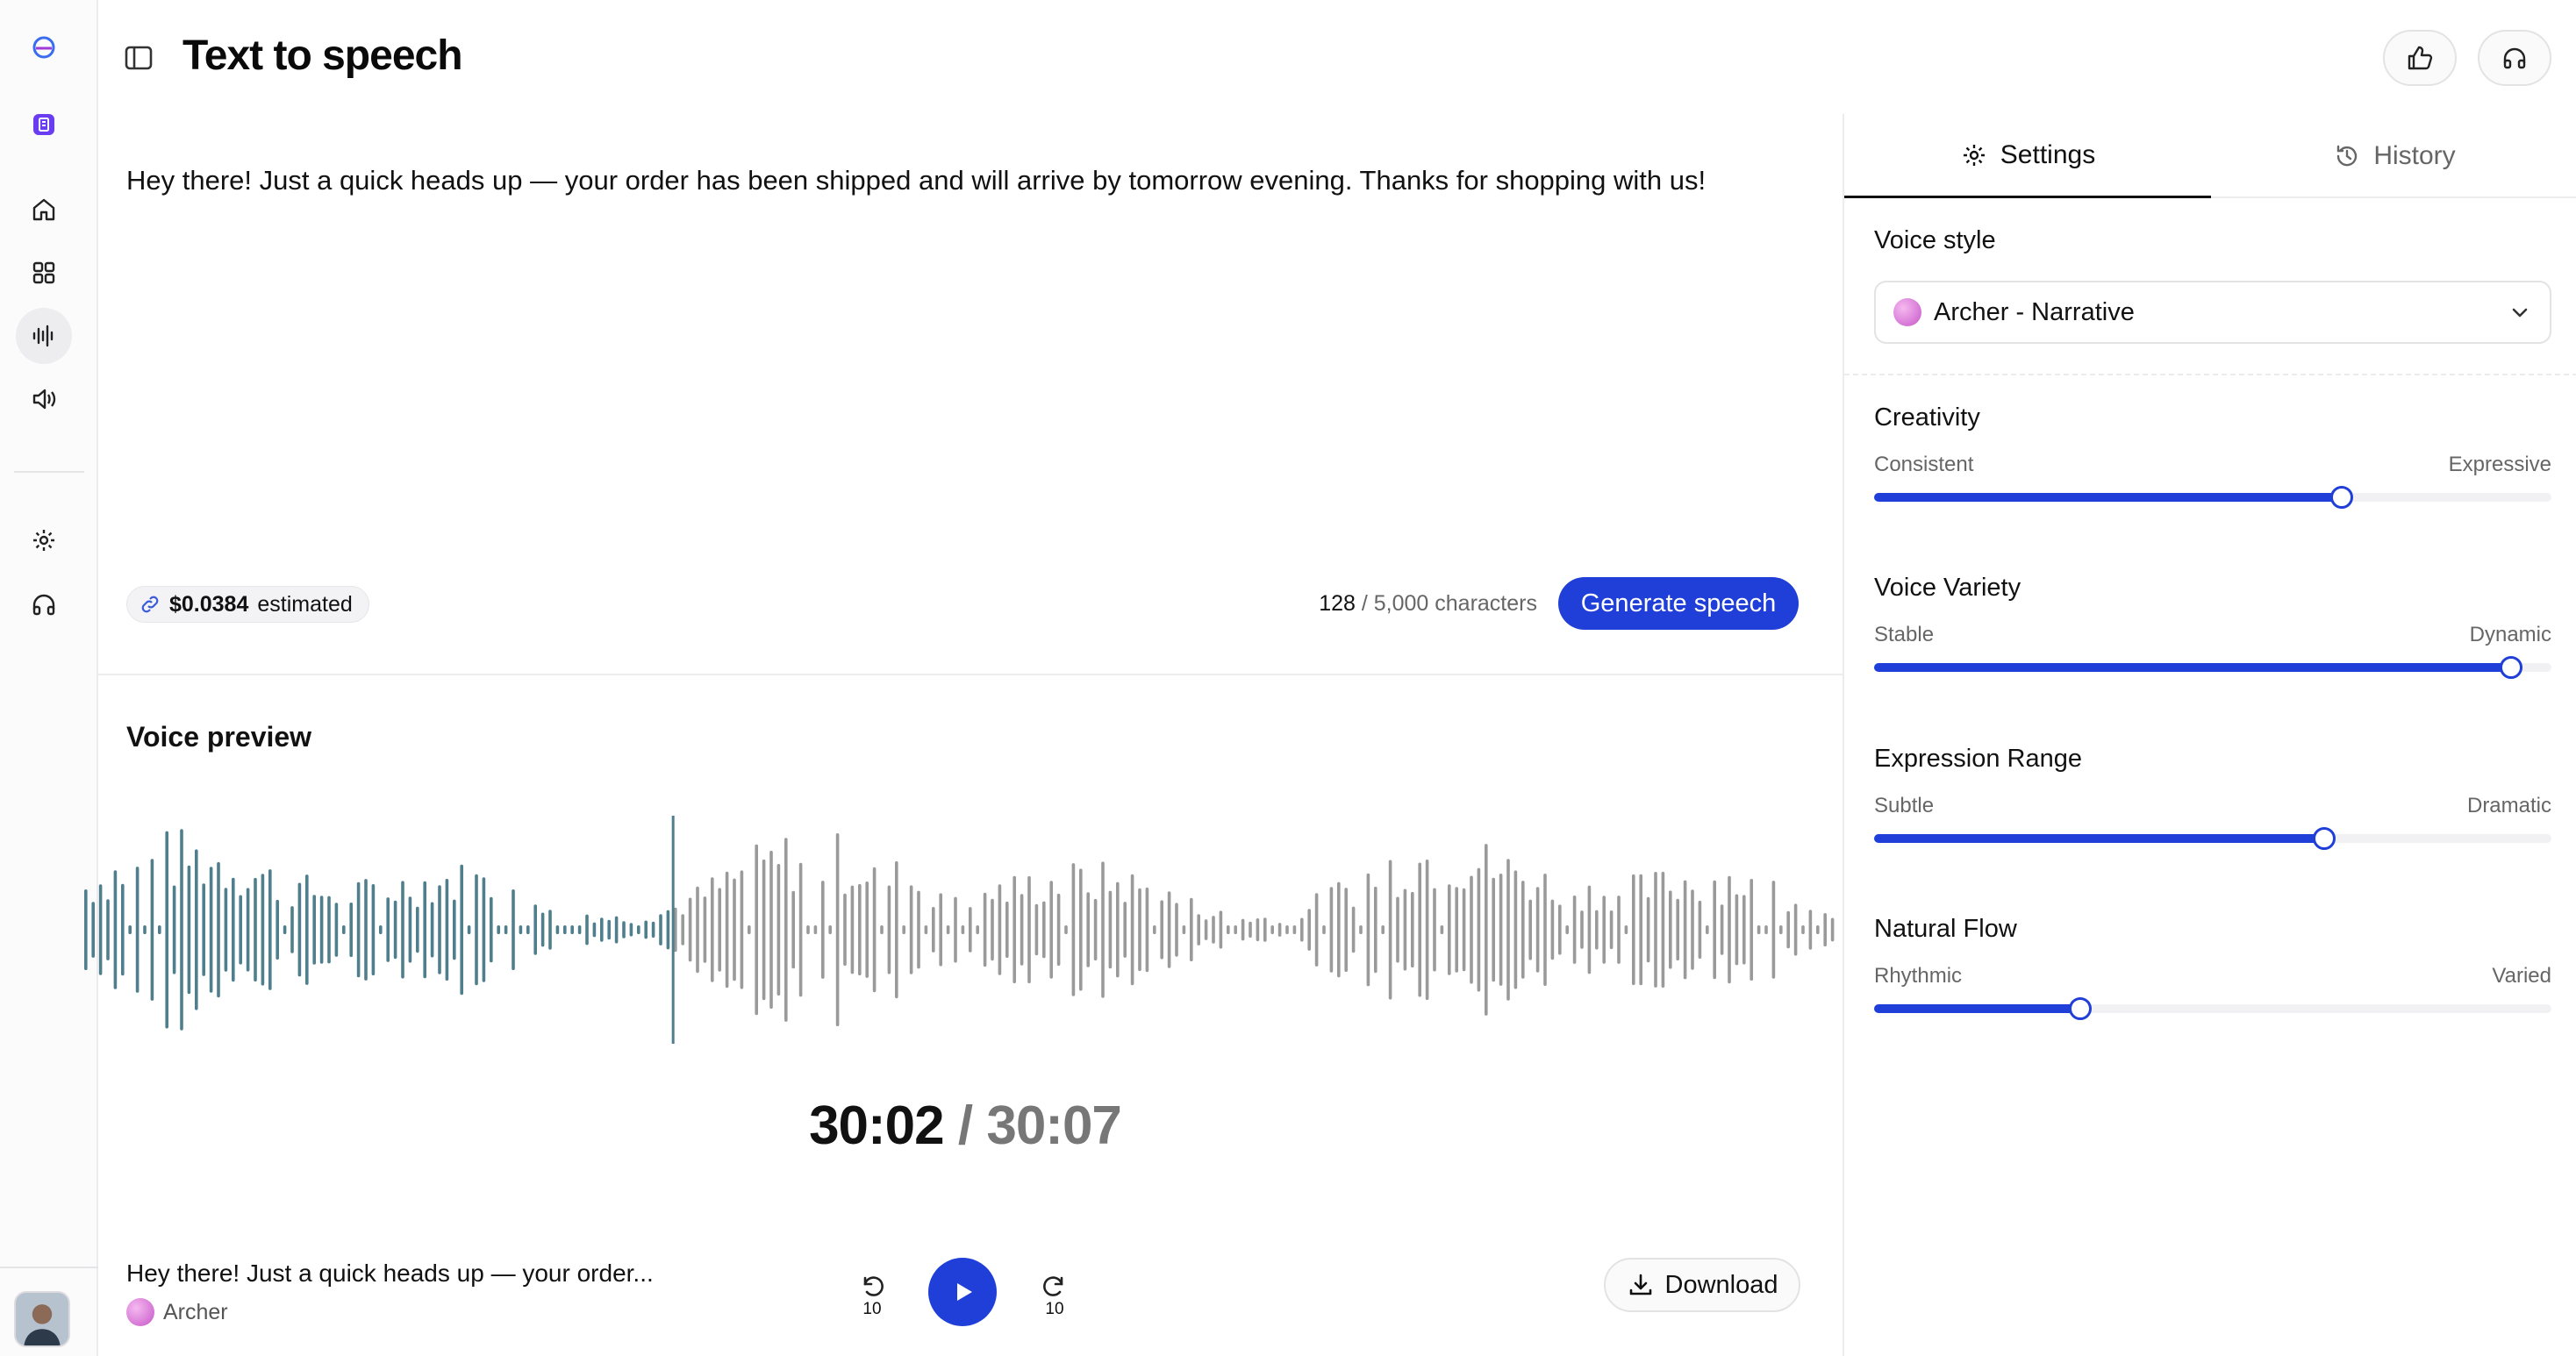 The width and height of the screenshot is (2576, 1356). I want to click on waveform, so click(961, 930).